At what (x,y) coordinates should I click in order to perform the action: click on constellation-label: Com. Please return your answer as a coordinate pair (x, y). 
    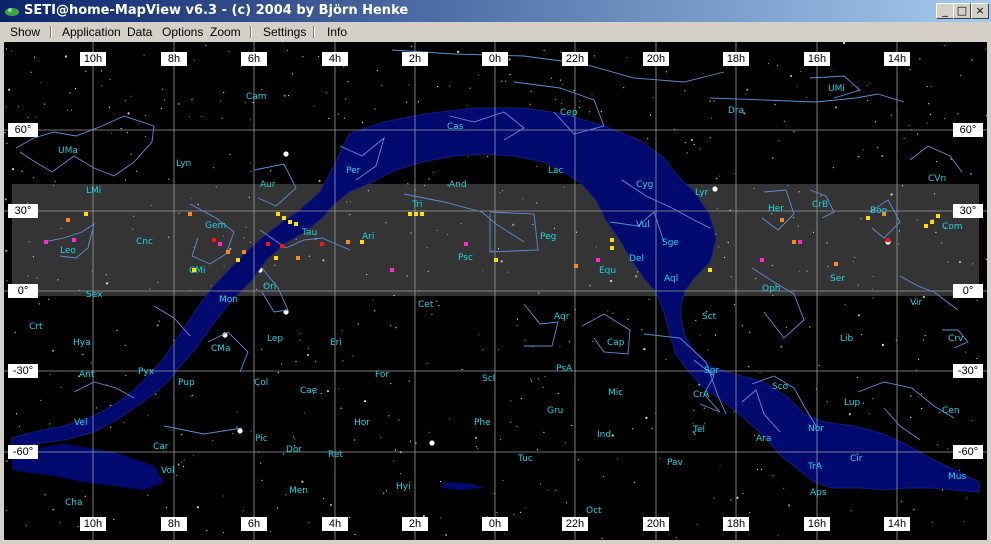
    Looking at the image, I should click on (952, 227).